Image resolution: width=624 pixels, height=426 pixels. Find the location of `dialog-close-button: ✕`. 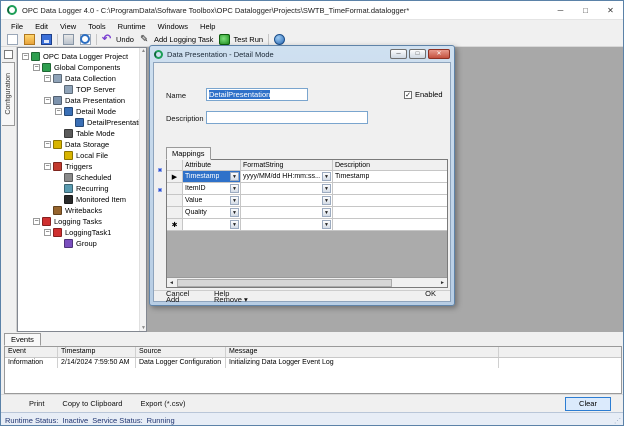

dialog-close-button: ✕ is located at coordinates (439, 54).